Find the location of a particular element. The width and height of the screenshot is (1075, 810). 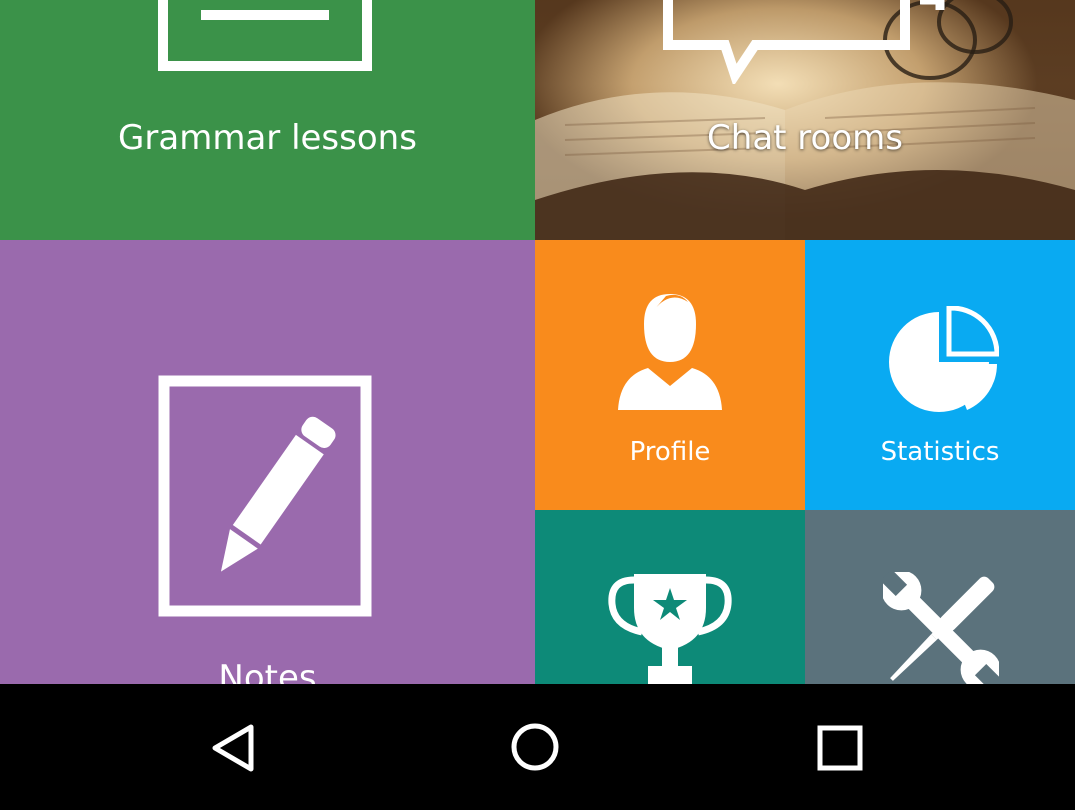

back-icon is located at coordinates (233, 748).